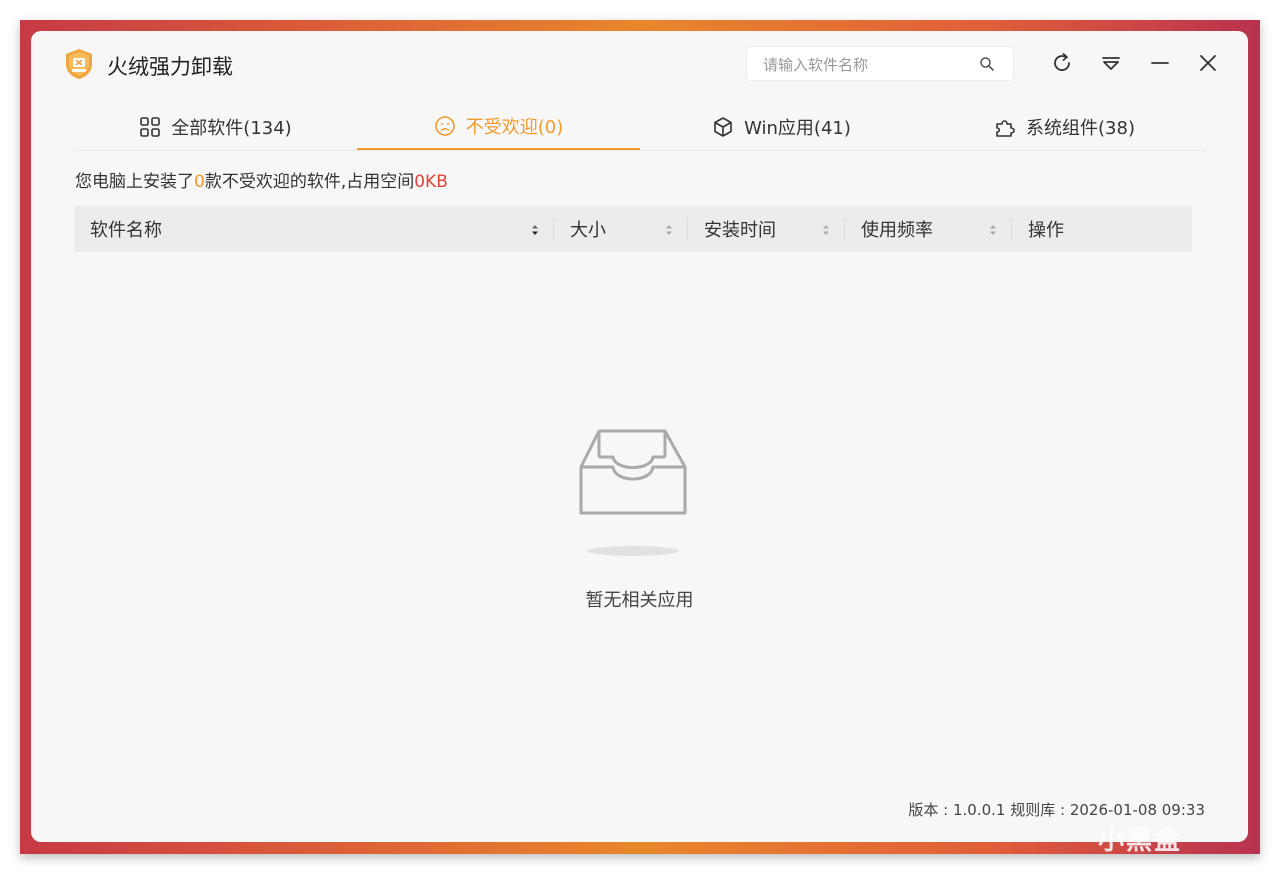 The height and width of the screenshot is (881, 1280). I want to click on unpopular-count: 0, so click(199, 182).